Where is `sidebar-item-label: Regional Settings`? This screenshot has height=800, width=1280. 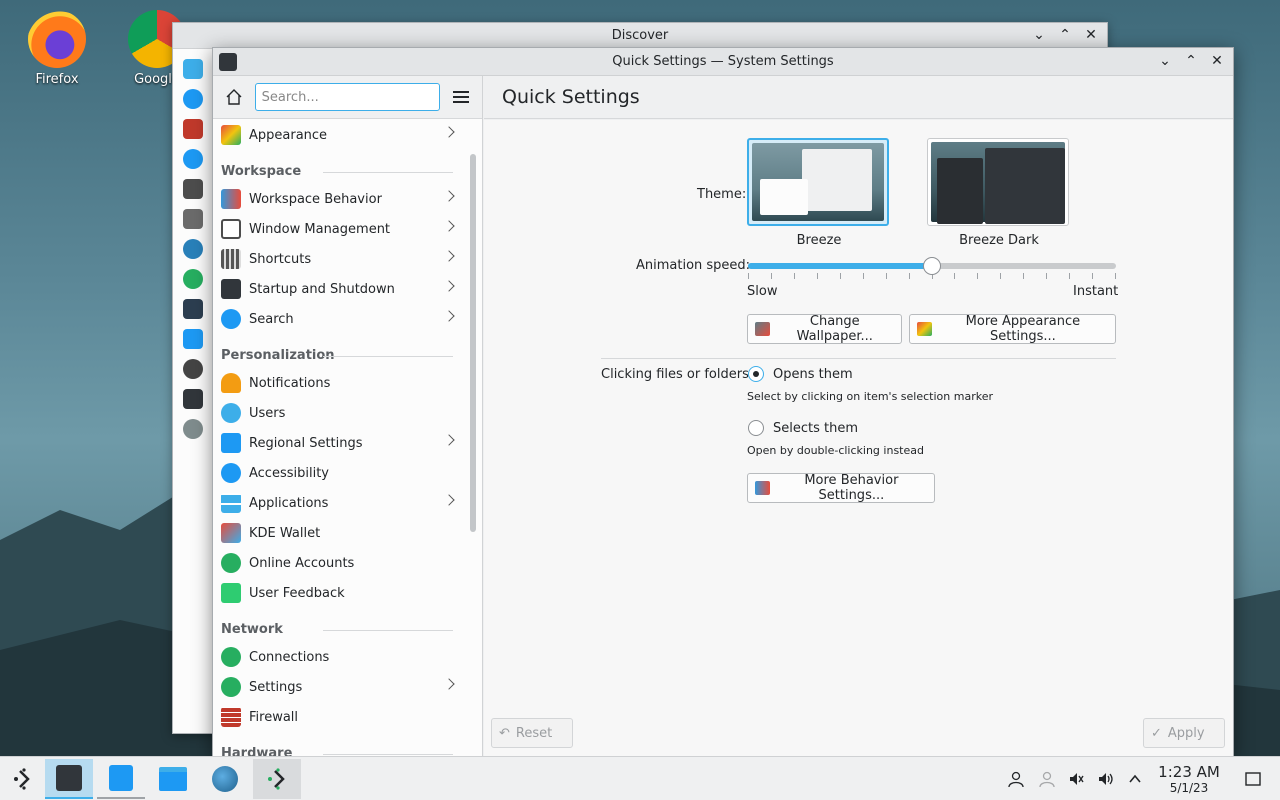 sidebar-item-label: Regional Settings is located at coordinates (306, 443).